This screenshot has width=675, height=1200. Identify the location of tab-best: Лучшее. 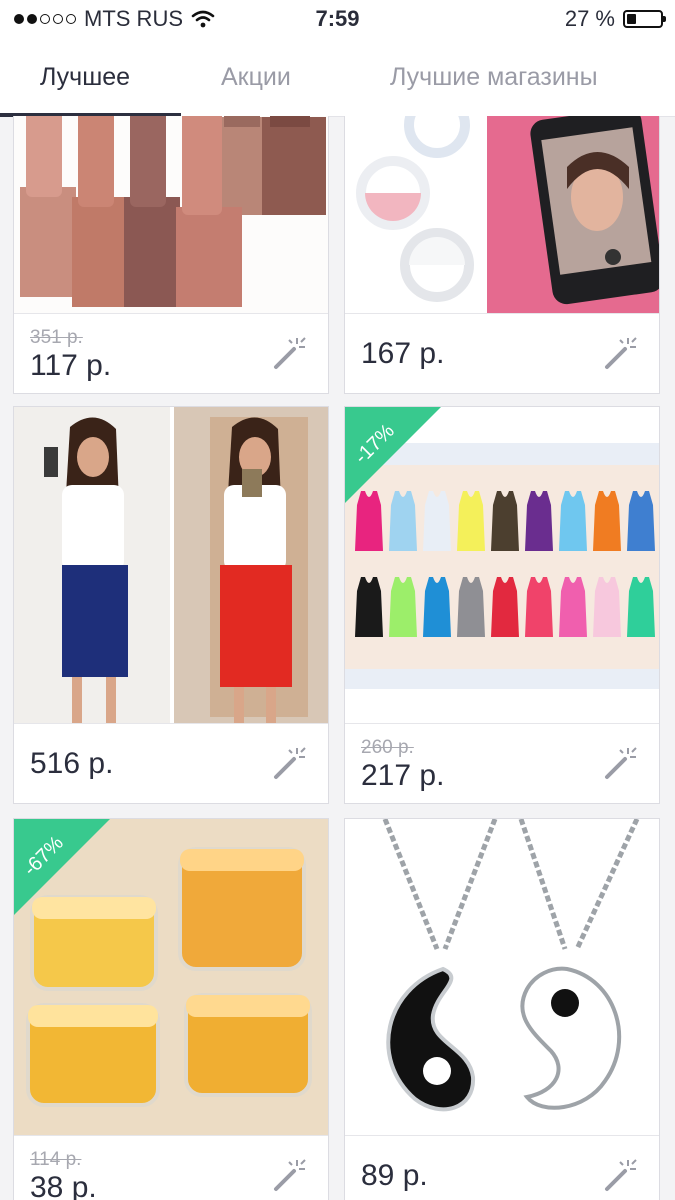
(85, 77).